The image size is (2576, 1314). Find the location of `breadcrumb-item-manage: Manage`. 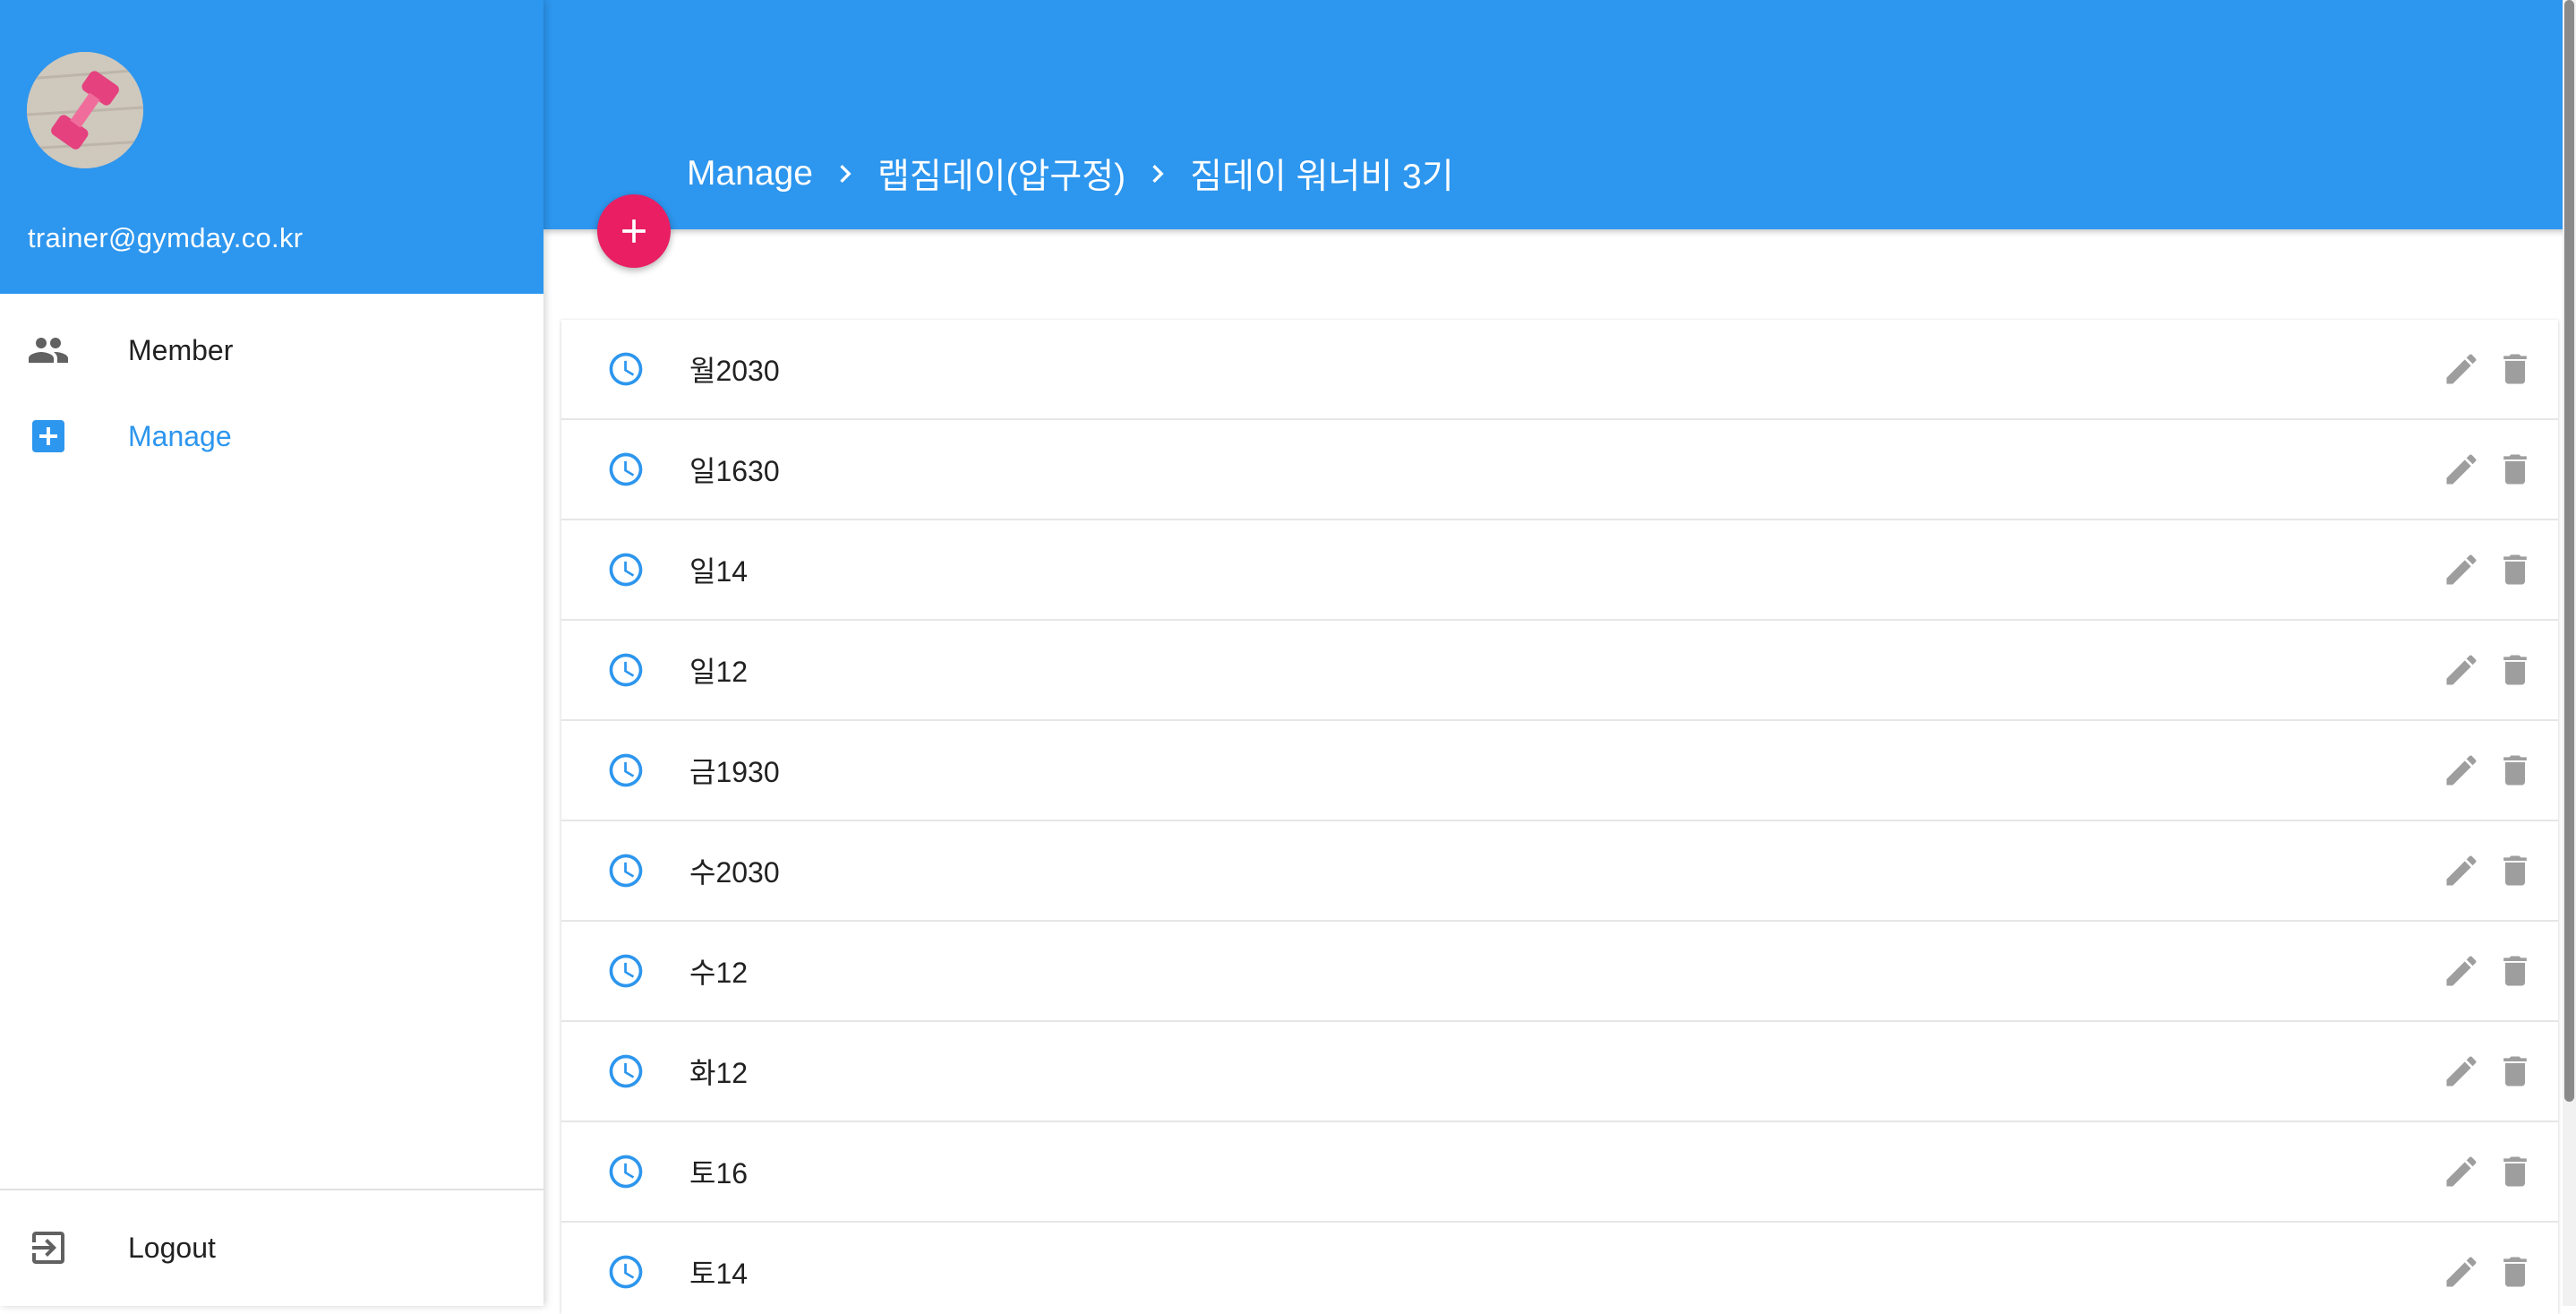

breadcrumb-item-manage: Manage is located at coordinates (750, 174).